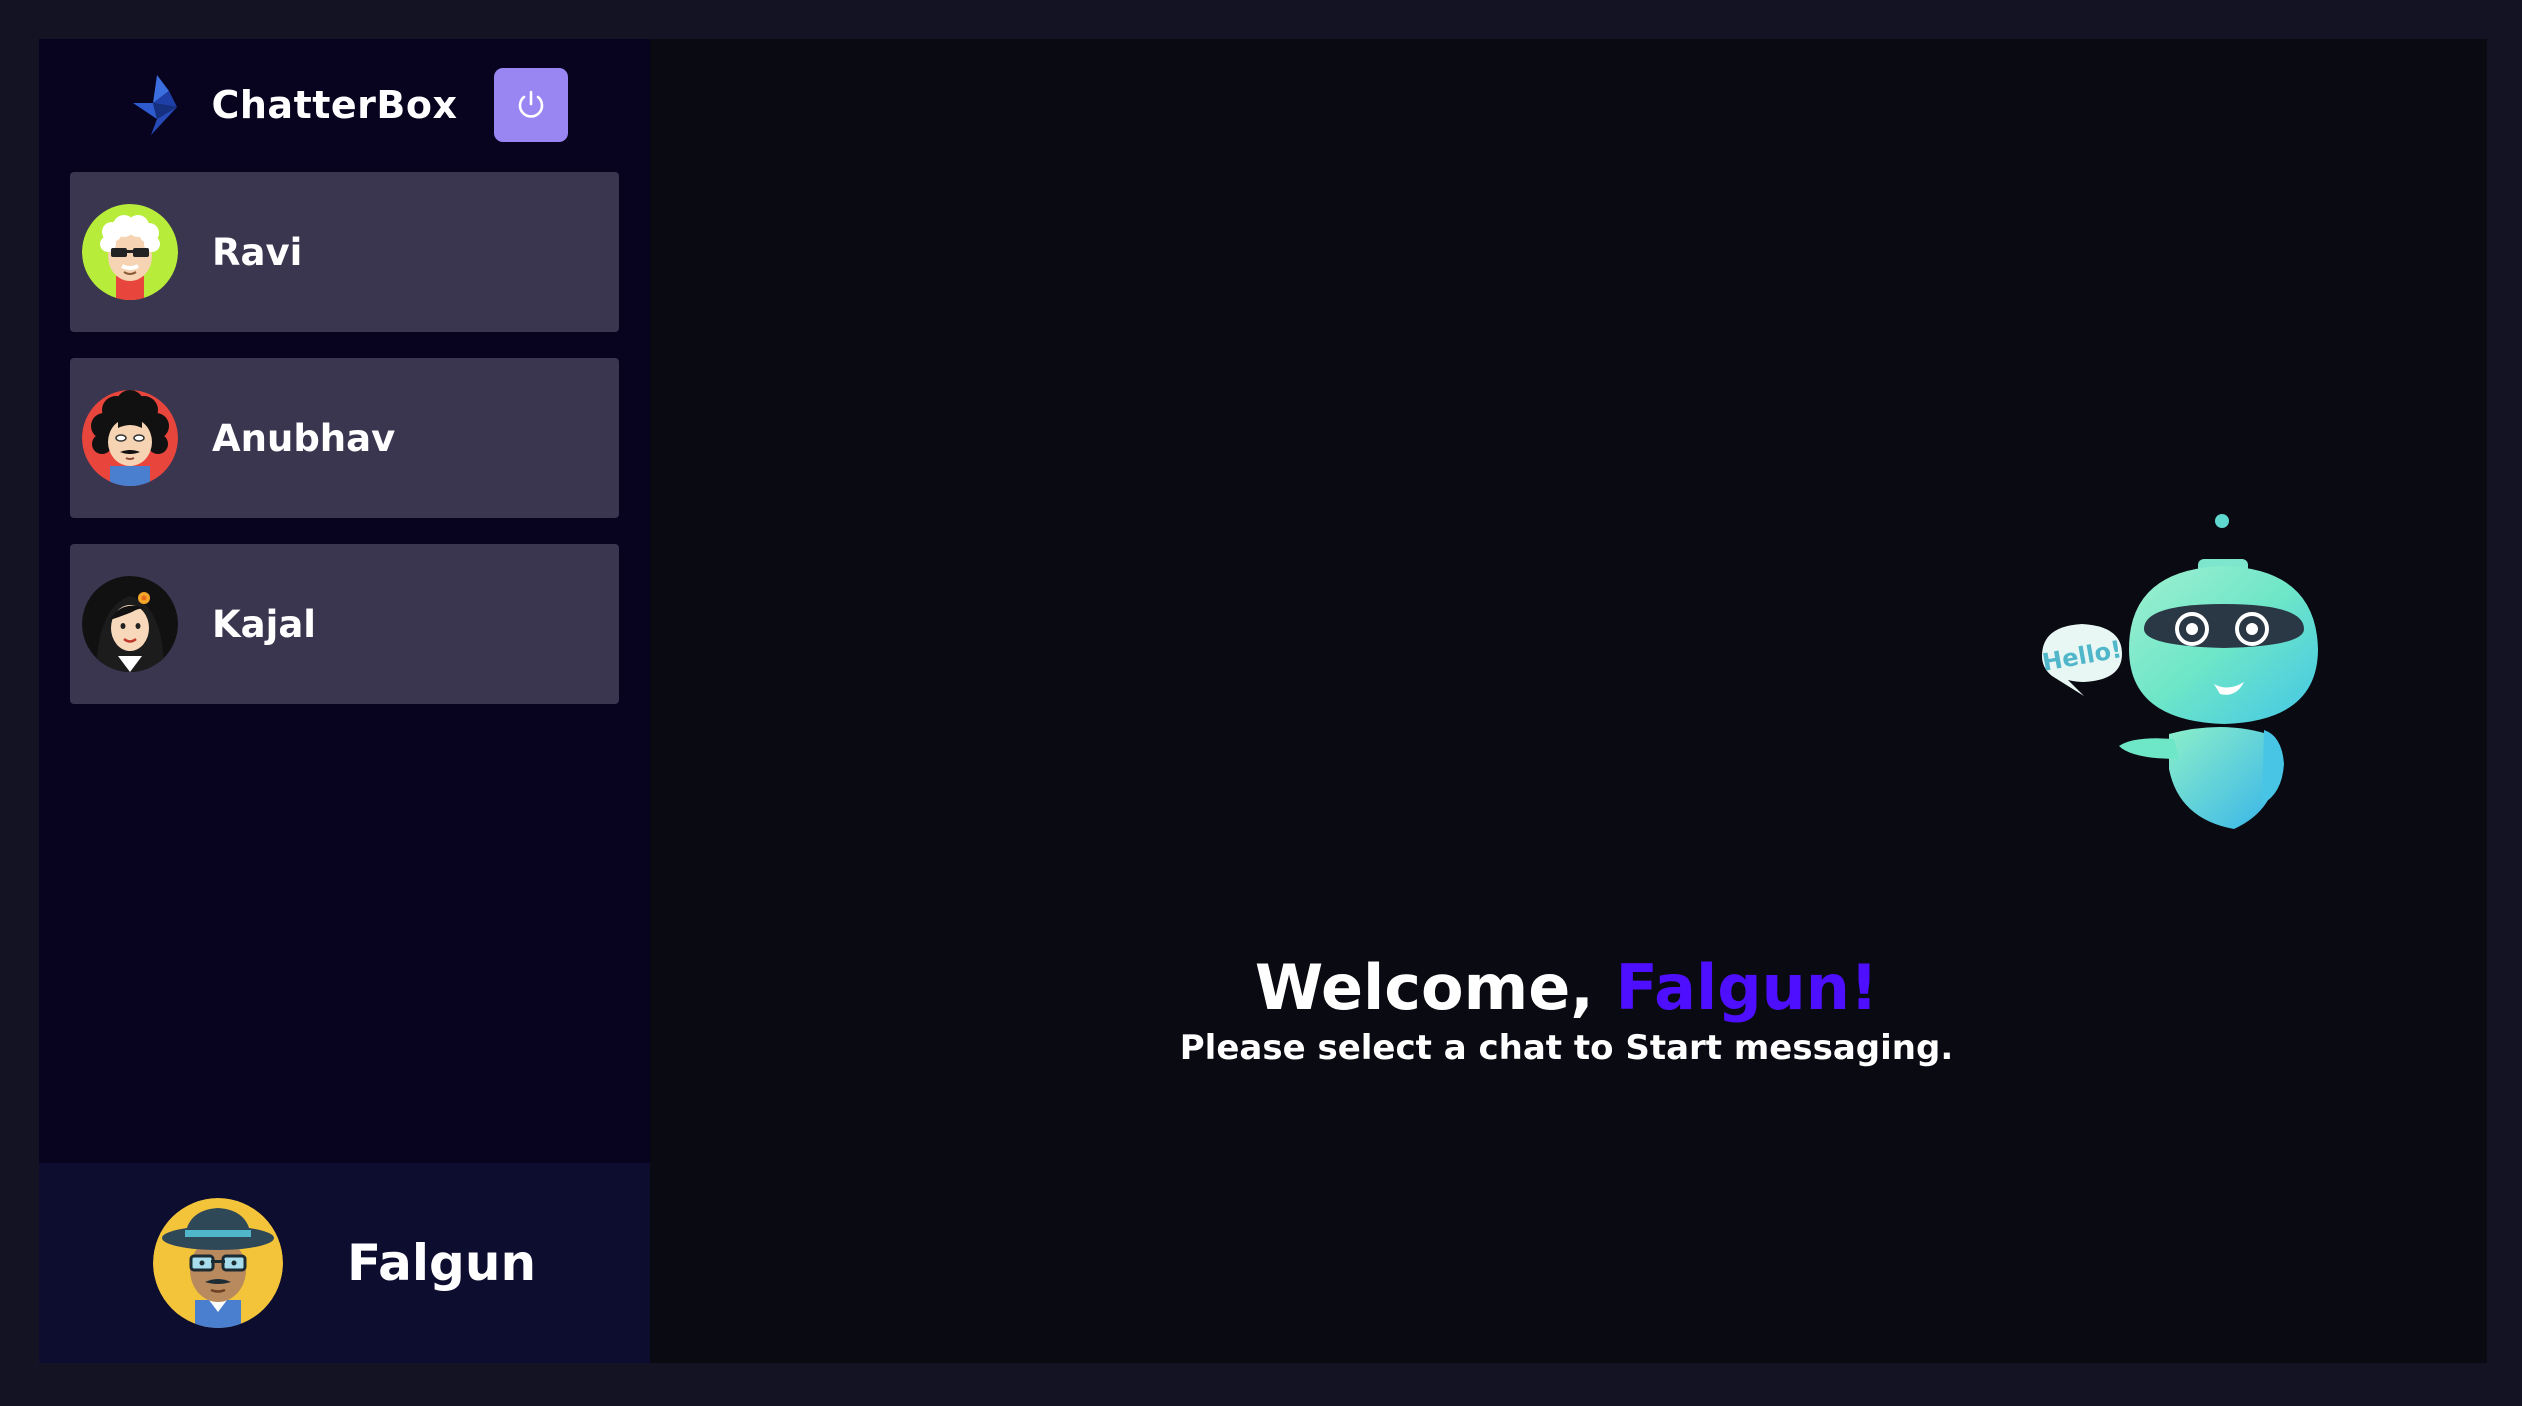 The image size is (2522, 1406). Describe the element at coordinates (2164, 659) in the screenshot. I see `robot-mascot-icon: Hello!` at that location.